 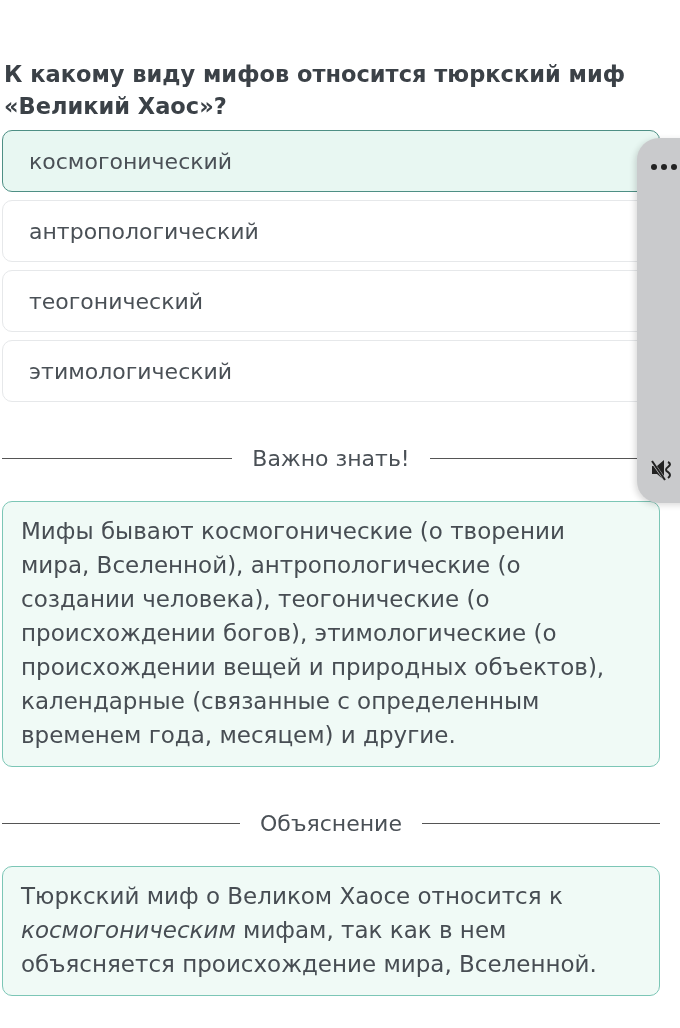 What do you see at coordinates (331, 823) in the screenshot?
I see `section-heading: Объяснение` at bounding box center [331, 823].